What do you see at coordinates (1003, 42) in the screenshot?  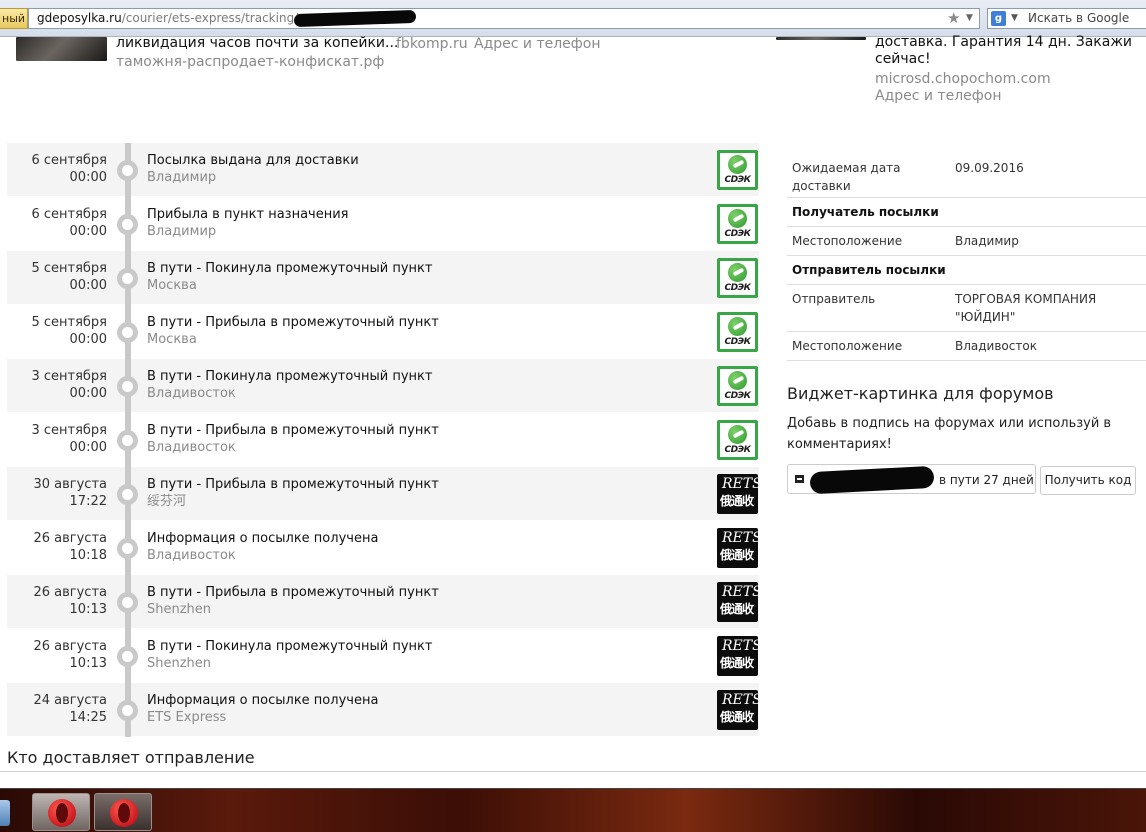 I see `ad-right-line1: доставка. Гарантия 14 дн. Закажи` at bounding box center [1003, 42].